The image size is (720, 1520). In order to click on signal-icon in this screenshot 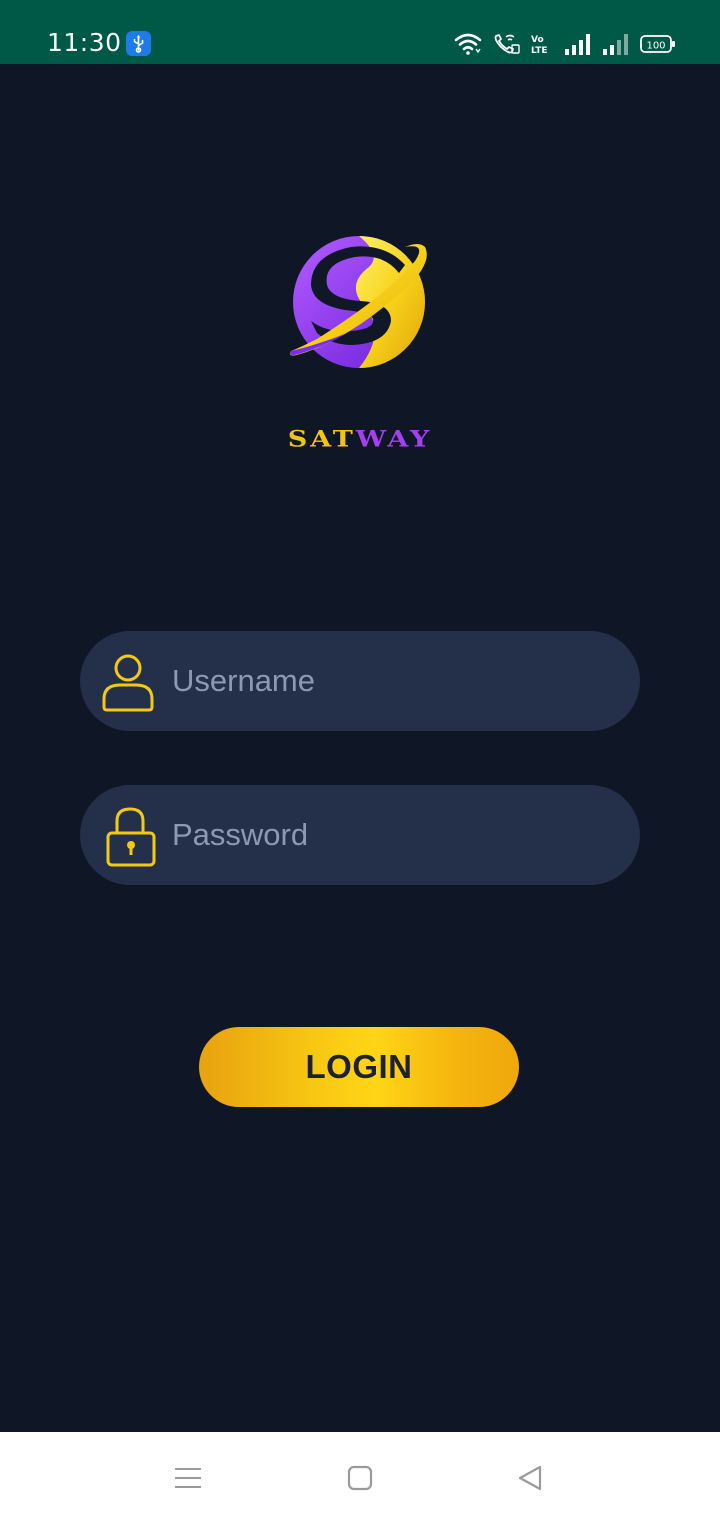, I will do `click(577, 44)`.